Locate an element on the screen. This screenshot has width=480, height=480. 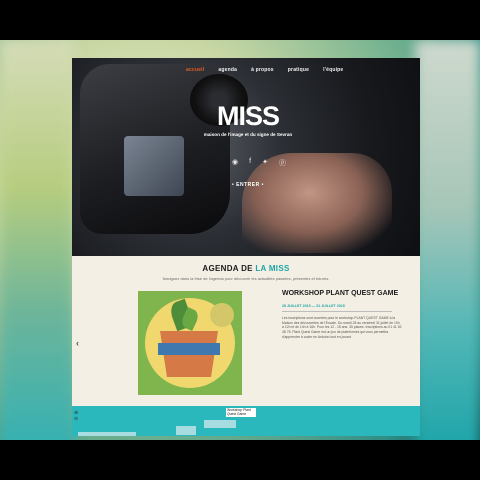
nav-item-pratique: pratique is located at coordinates (298, 70).